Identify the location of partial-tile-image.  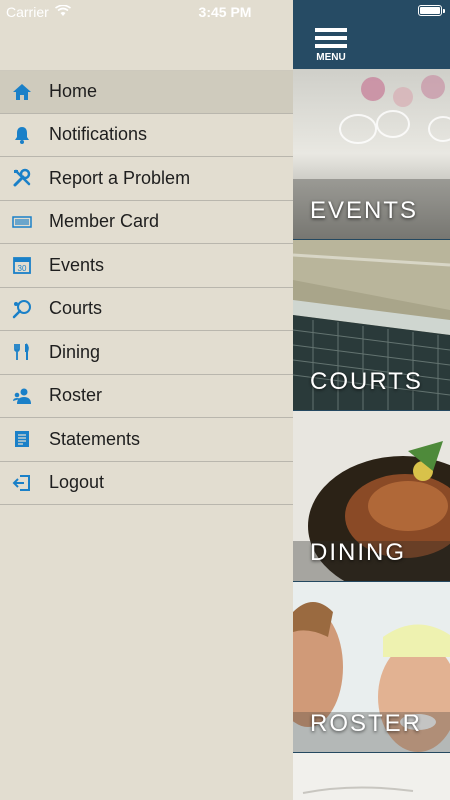
(371, 776).